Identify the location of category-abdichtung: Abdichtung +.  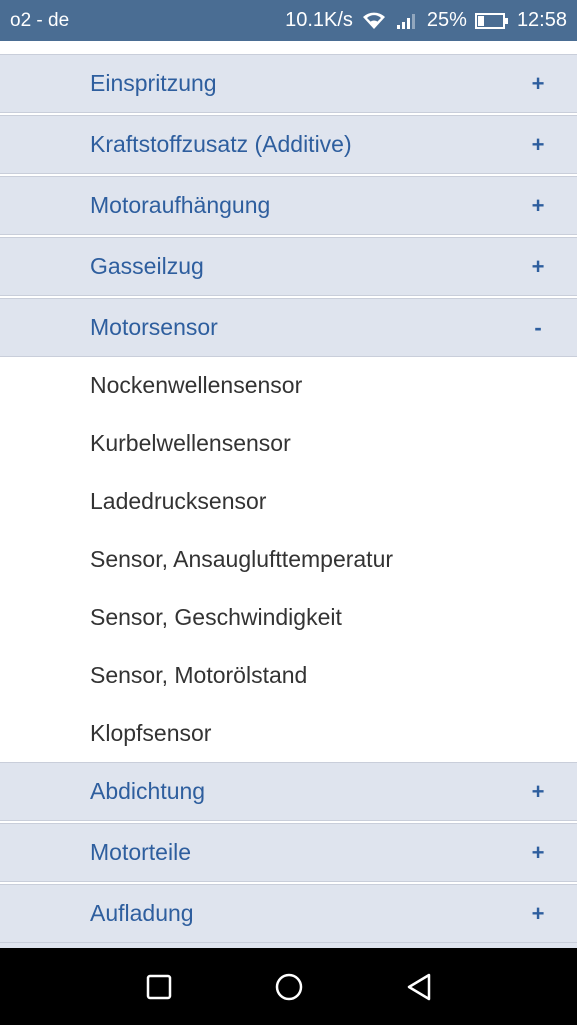
(288, 791).